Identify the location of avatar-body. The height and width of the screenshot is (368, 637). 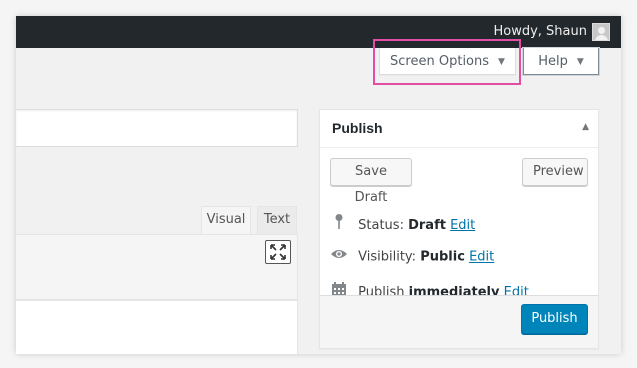
(601, 37).